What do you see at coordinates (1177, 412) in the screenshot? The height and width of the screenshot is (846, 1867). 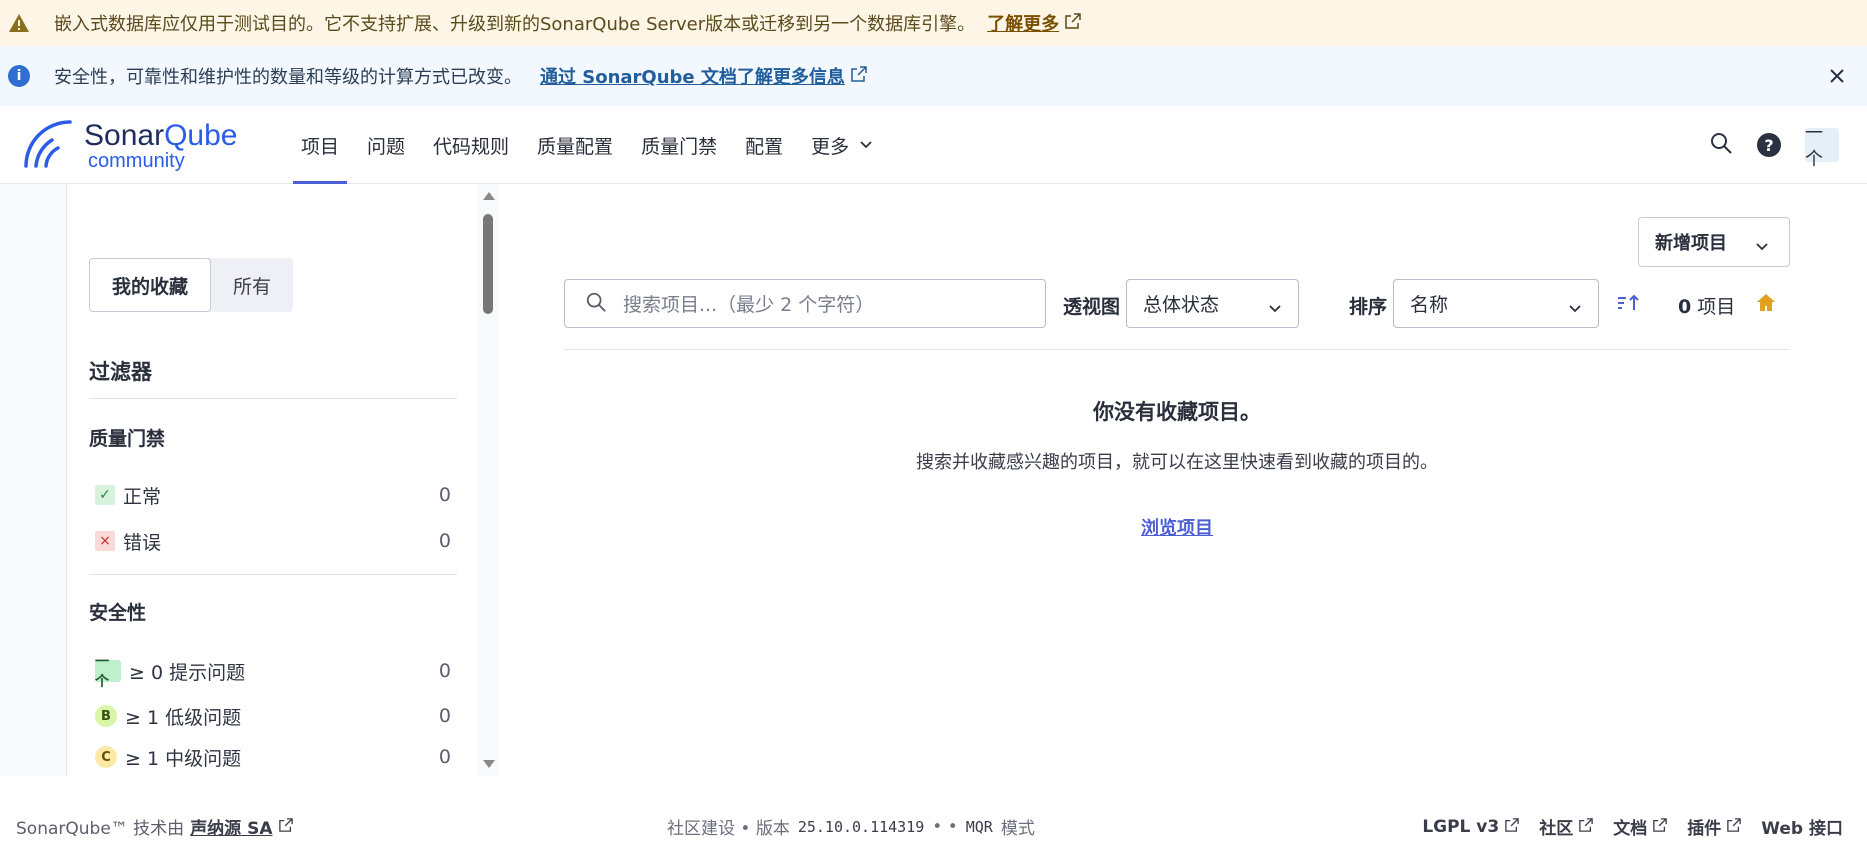 I see `empty-state-title: 你没有收藏项目。` at bounding box center [1177, 412].